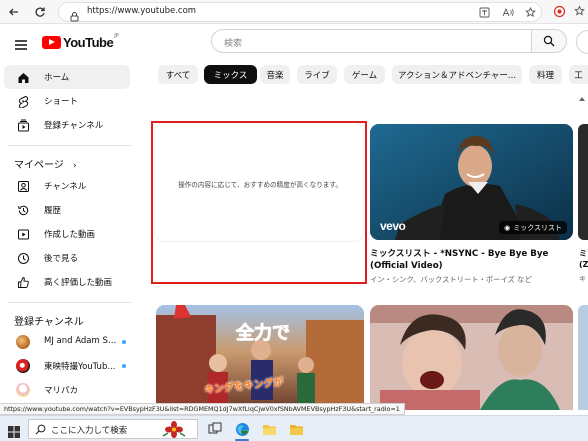 The height and width of the screenshot is (441, 588). I want to click on video-thumbnail: 全力で キングをキングが, so click(260, 357).